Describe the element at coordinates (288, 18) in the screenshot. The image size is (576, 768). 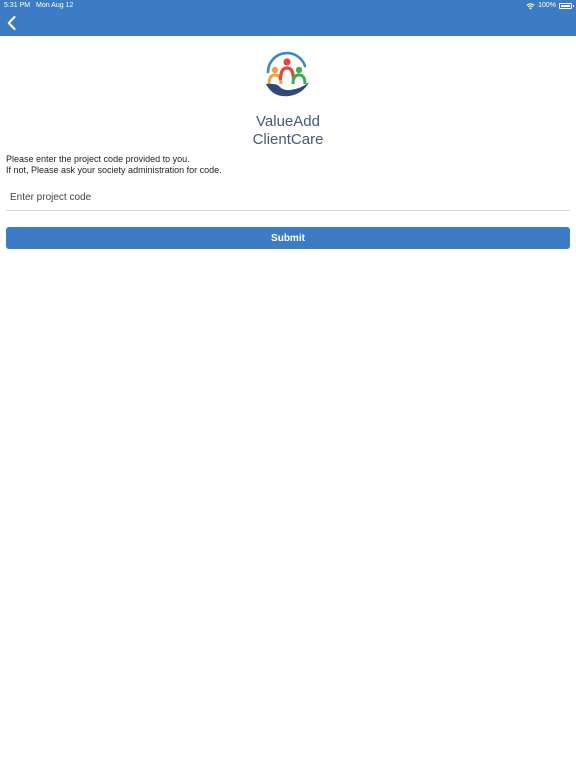
I see `top-bar: 5:31 PM Mon Aug 12 100%` at that location.